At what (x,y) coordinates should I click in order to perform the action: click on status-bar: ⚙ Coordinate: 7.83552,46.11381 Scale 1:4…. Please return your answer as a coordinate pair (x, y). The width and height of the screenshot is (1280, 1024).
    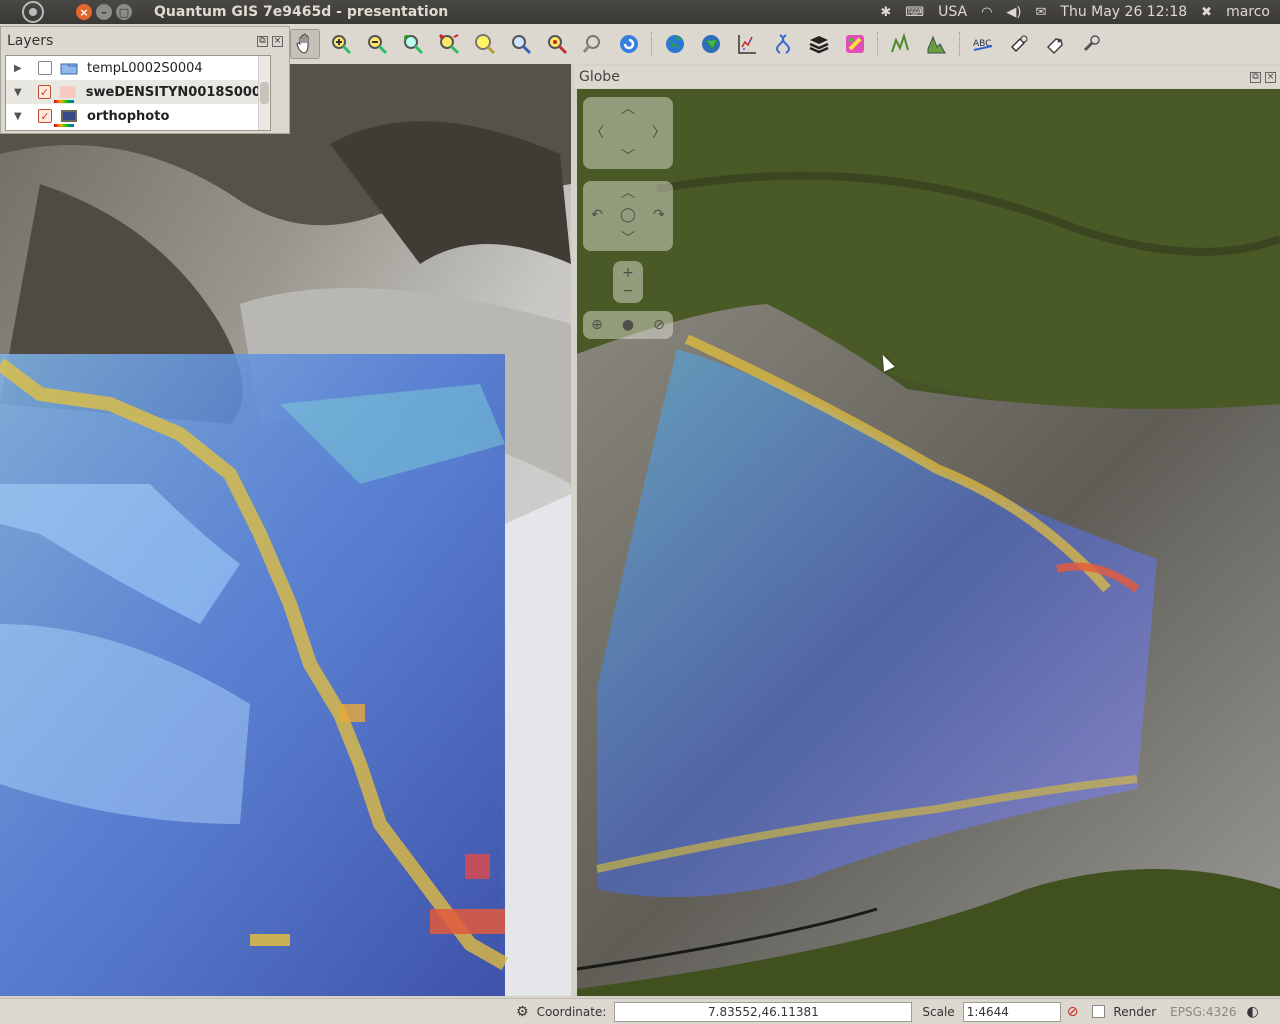
    Looking at the image, I should click on (640, 1011).